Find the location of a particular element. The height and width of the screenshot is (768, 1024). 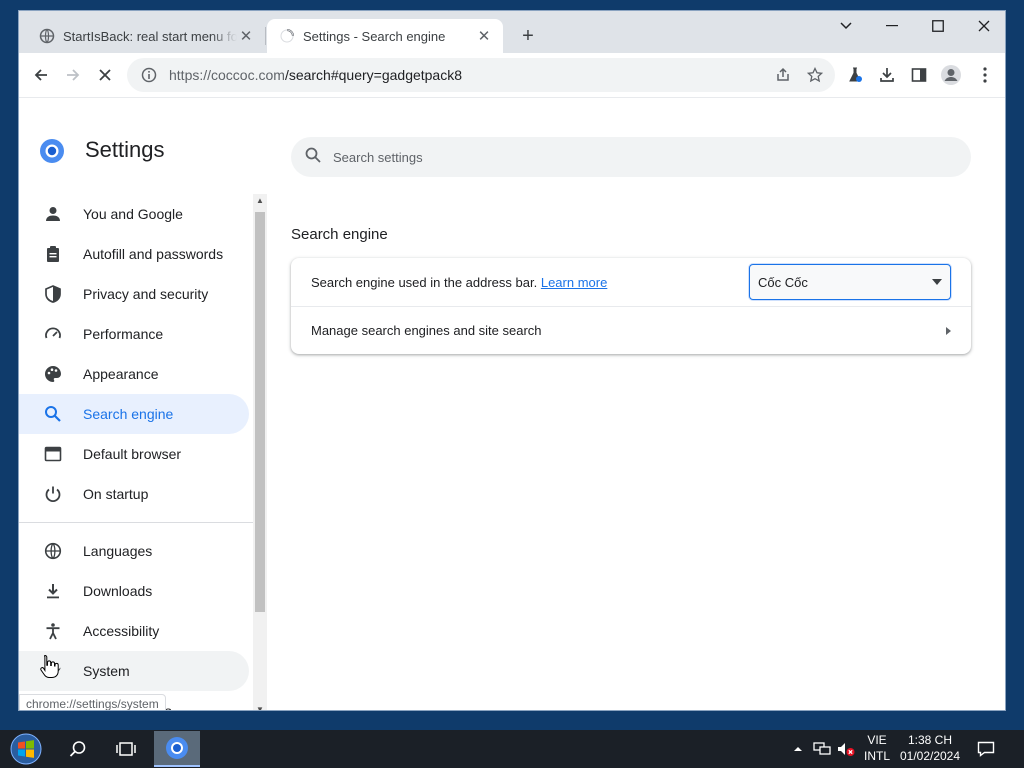

sidebar-item-downloads: Downloads is located at coordinates (134, 591).